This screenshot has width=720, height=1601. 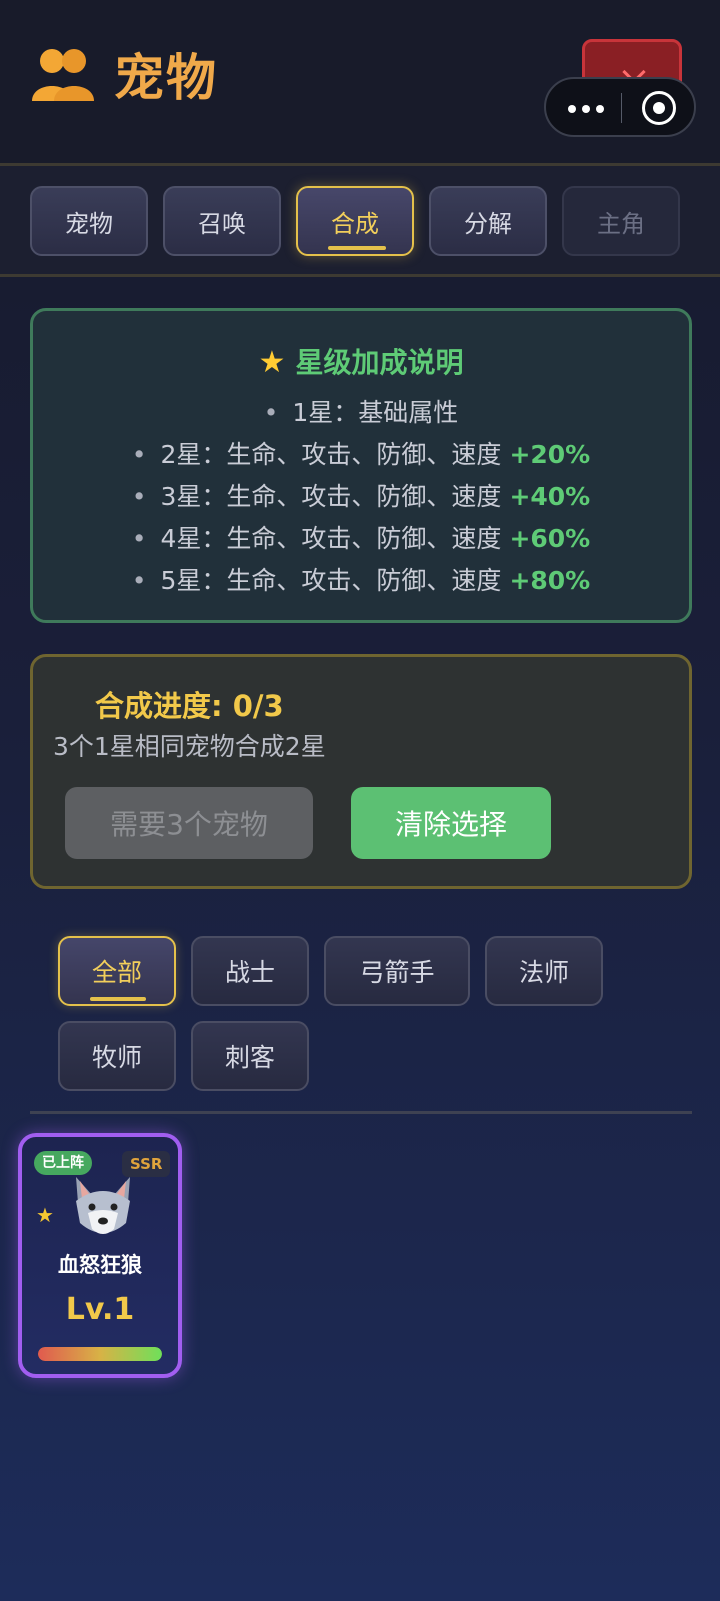 I want to click on pet-level: Lv.1, so click(x=100, y=1309).